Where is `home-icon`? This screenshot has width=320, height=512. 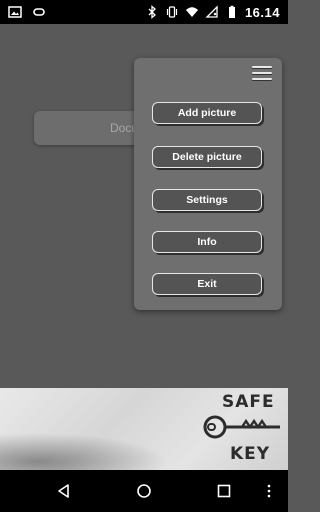 home-icon is located at coordinates (144, 491).